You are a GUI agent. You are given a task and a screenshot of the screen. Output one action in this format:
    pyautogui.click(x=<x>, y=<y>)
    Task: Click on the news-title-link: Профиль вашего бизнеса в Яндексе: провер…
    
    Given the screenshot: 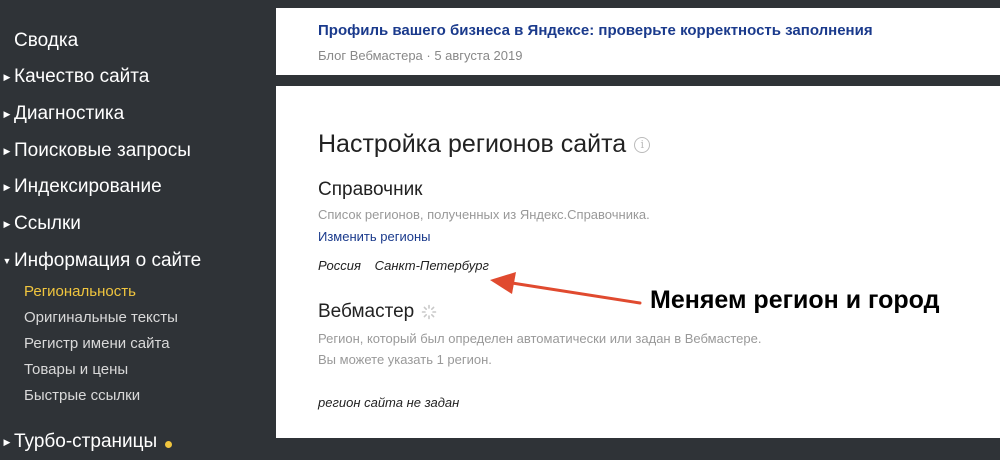 What is the action you would take?
    pyautogui.click(x=595, y=30)
    